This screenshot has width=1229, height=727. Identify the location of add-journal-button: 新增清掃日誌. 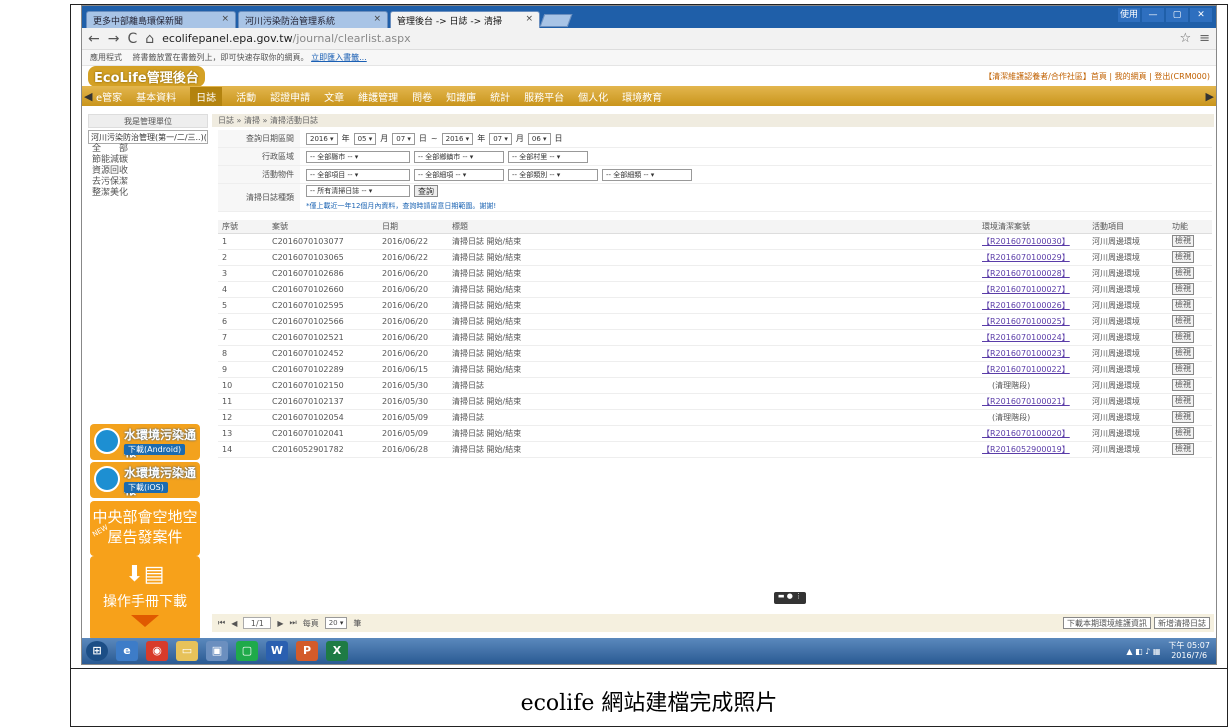
(1182, 623).